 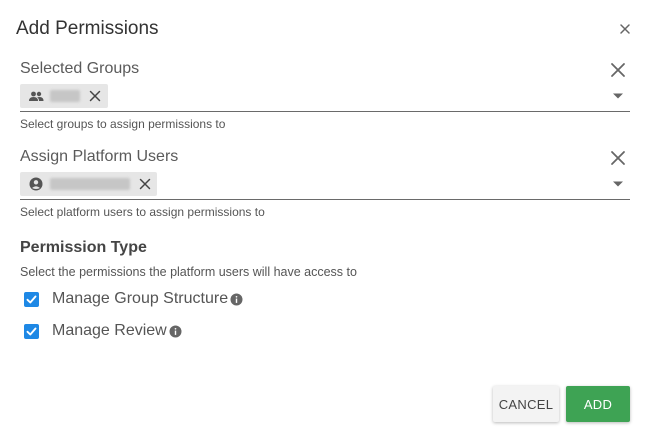 What do you see at coordinates (95, 96) in the screenshot?
I see `remove-group-chip-icon` at bounding box center [95, 96].